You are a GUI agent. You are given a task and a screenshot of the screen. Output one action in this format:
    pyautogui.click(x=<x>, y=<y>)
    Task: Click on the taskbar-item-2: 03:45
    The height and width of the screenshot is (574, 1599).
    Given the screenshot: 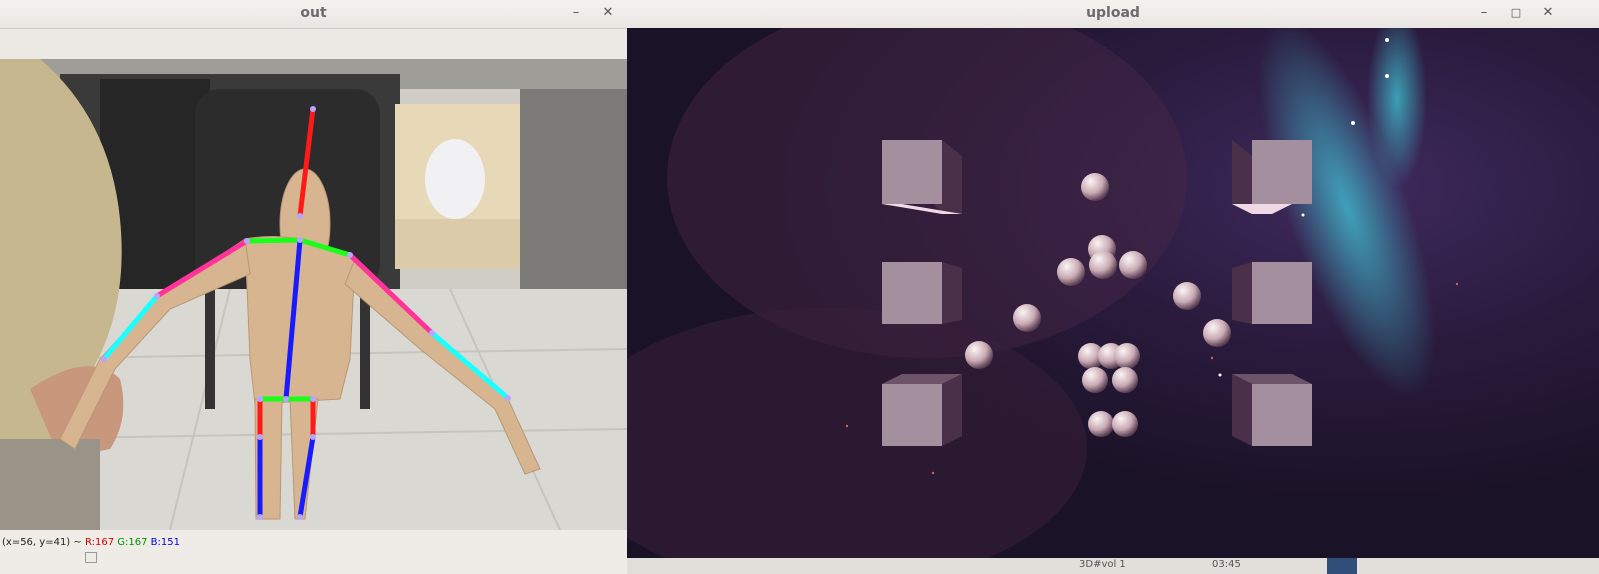 What is the action you would take?
    pyautogui.click(x=1226, y=564)
    